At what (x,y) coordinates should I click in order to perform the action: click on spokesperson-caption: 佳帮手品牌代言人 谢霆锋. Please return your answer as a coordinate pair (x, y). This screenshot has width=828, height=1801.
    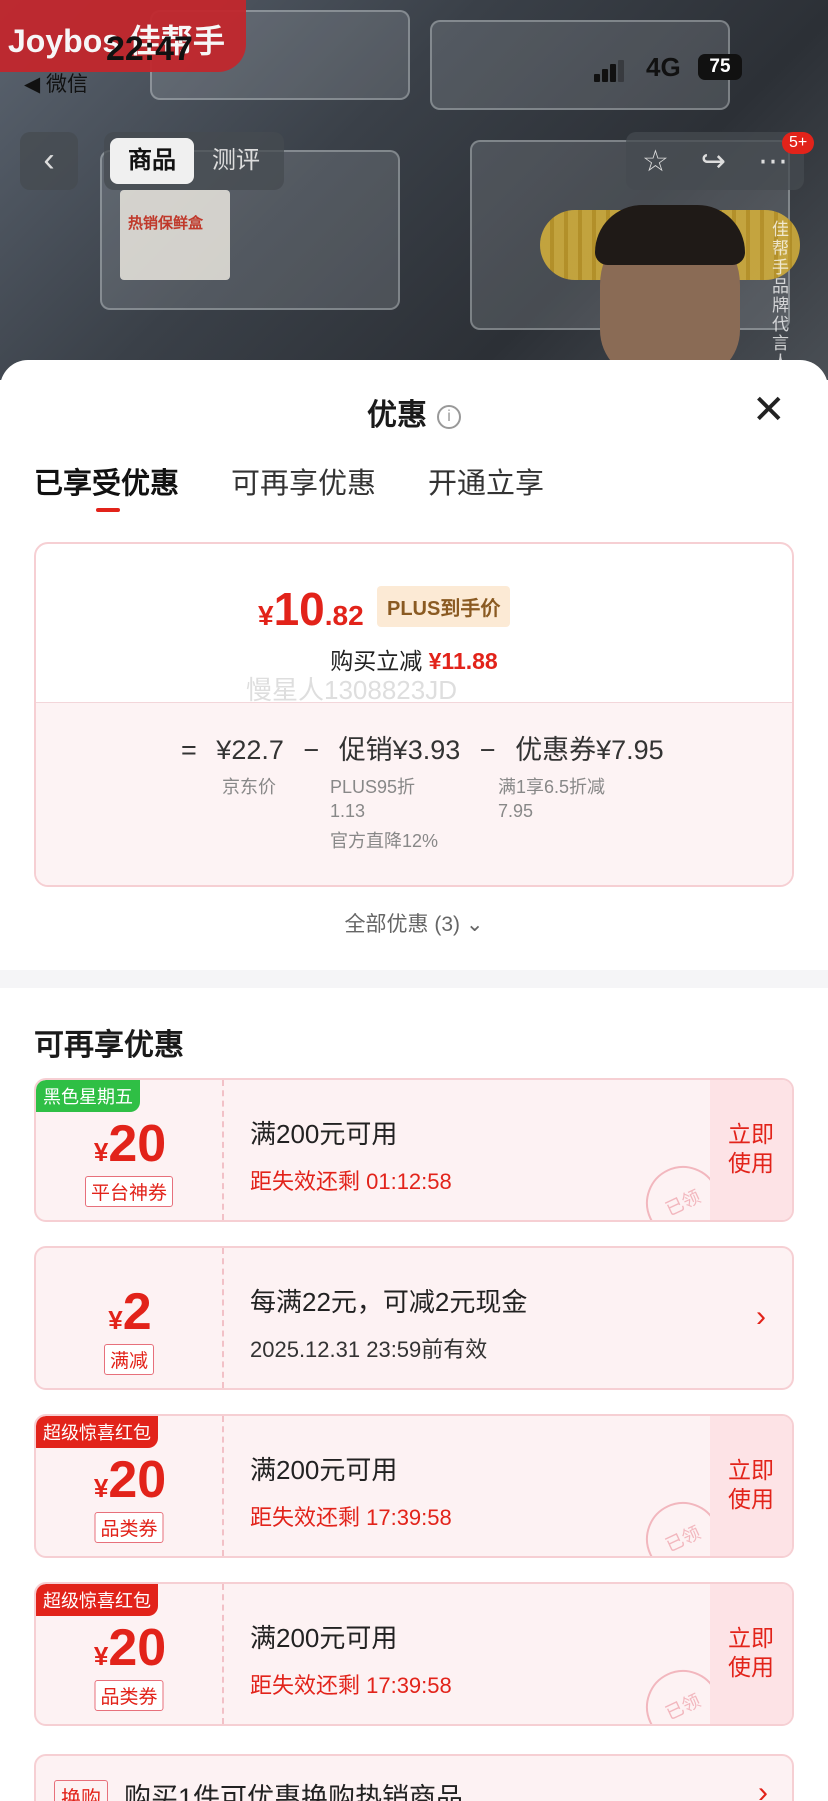
    Looking at the image, I should click on (780, 300).